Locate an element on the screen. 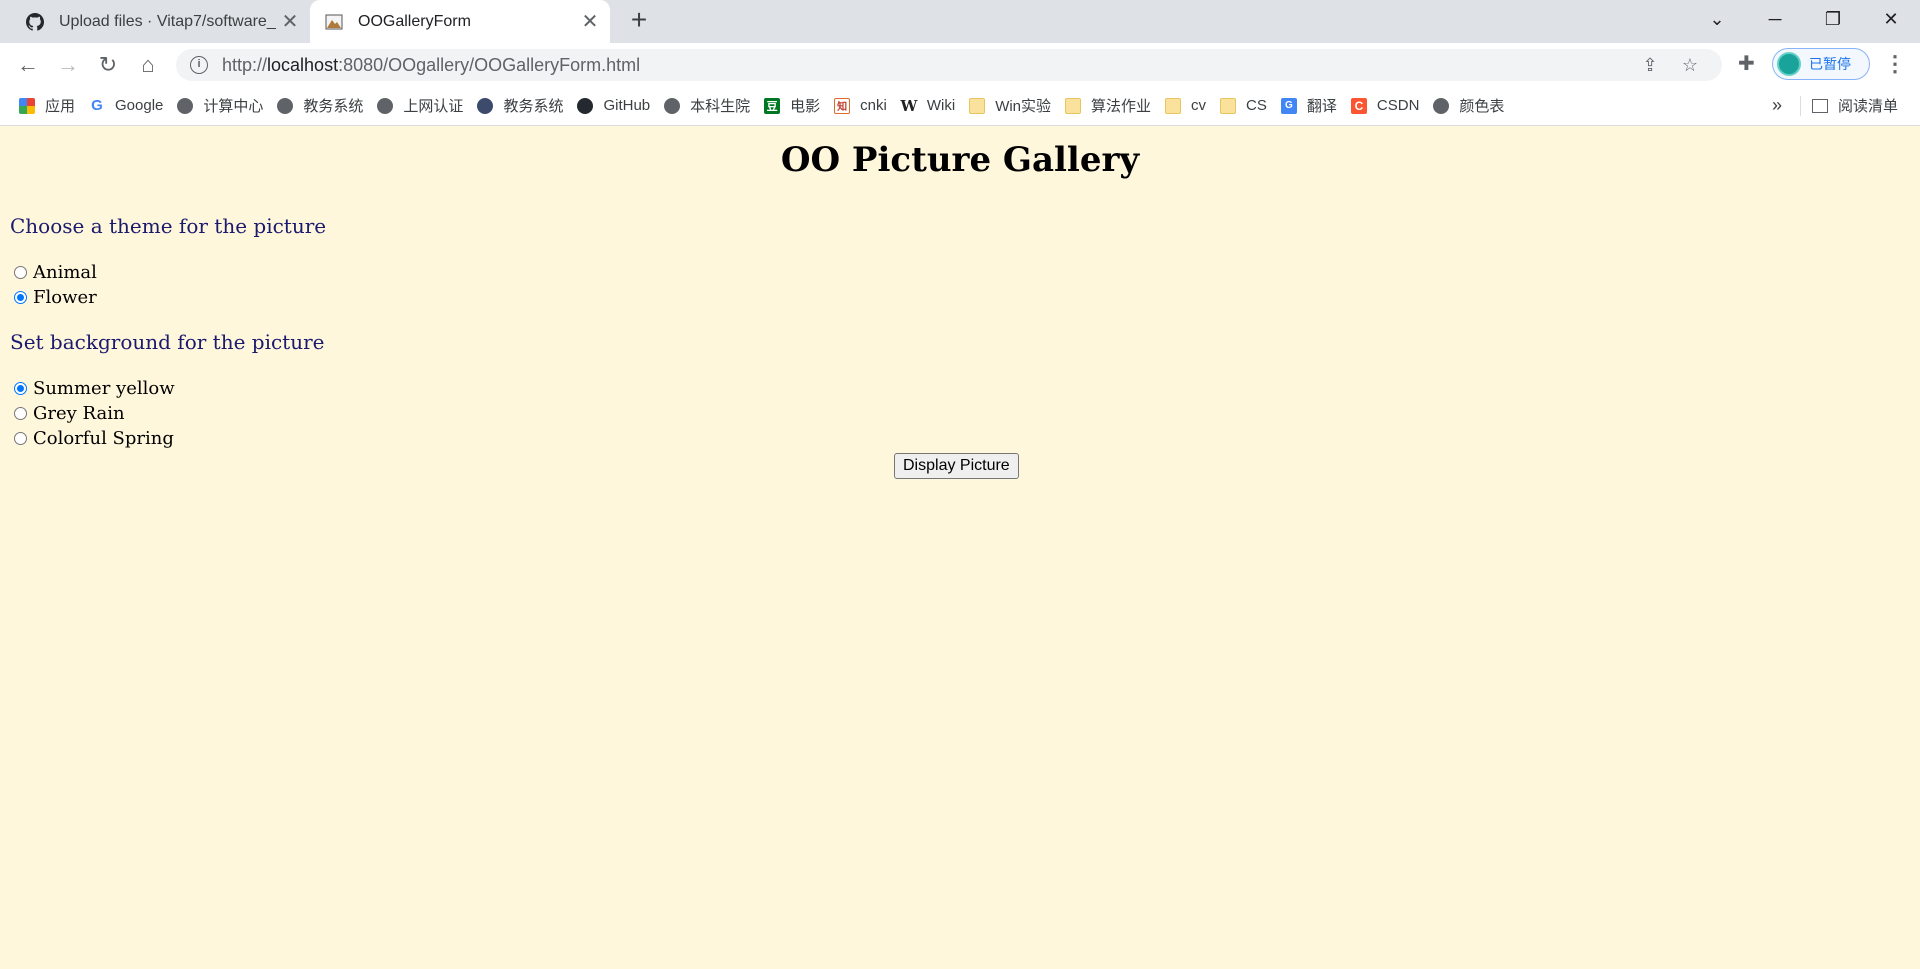  background-heading: Set background for the picture is located at coordinates (167, 342).